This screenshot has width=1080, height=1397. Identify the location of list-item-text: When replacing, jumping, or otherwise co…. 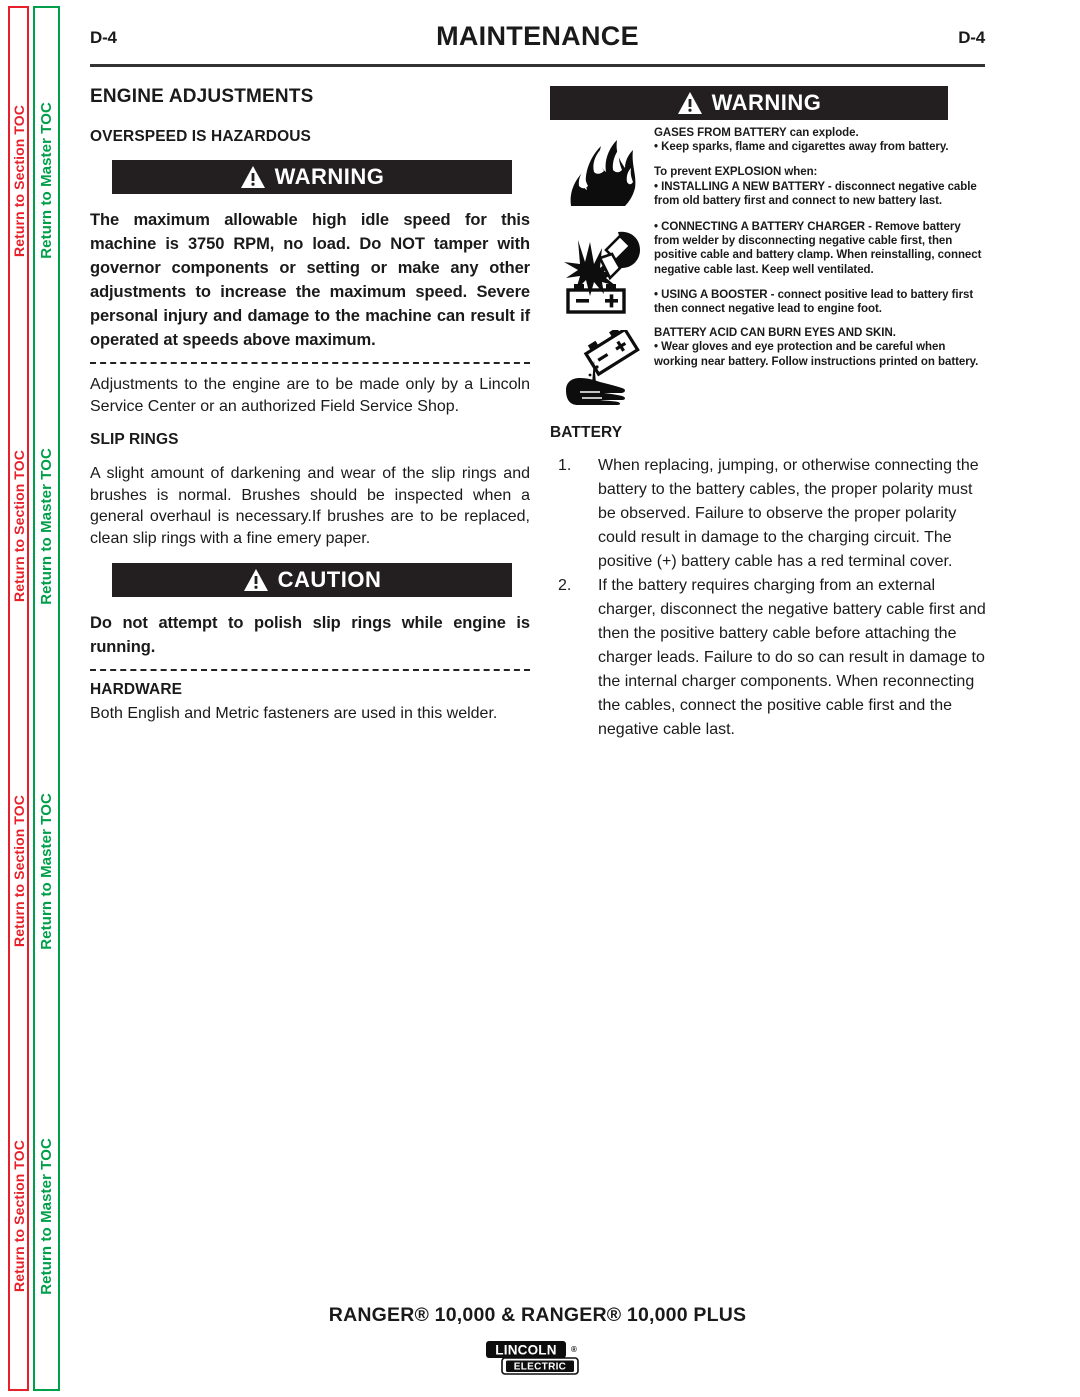
(788, 514).